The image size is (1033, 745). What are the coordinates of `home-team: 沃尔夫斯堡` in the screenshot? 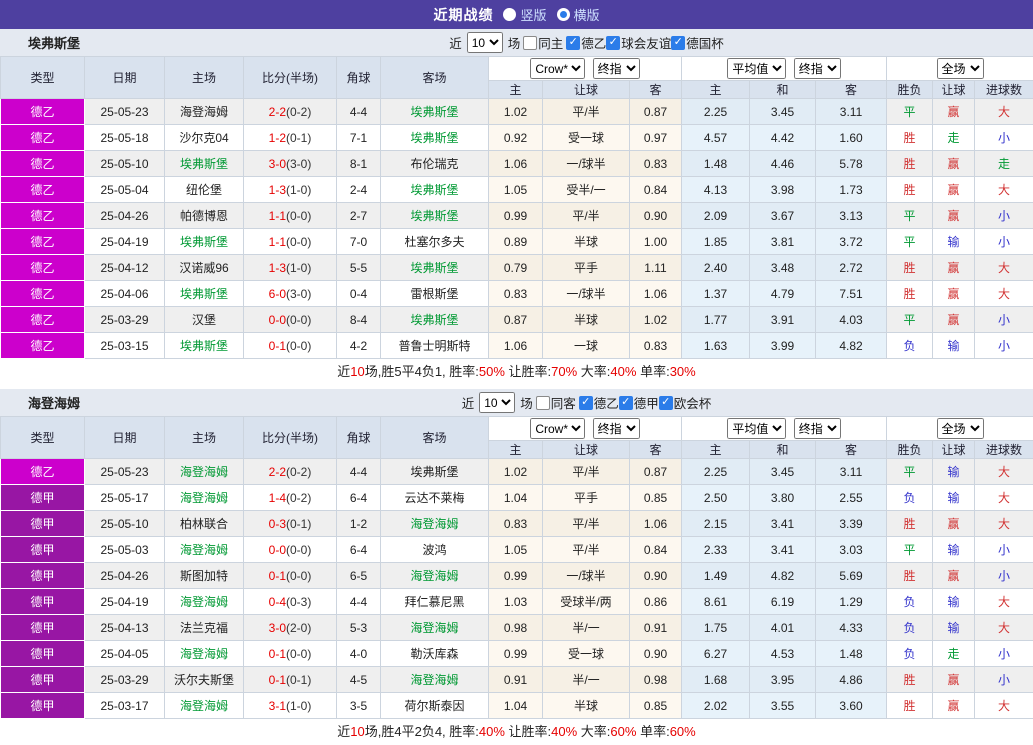 It's located at (204, 680).